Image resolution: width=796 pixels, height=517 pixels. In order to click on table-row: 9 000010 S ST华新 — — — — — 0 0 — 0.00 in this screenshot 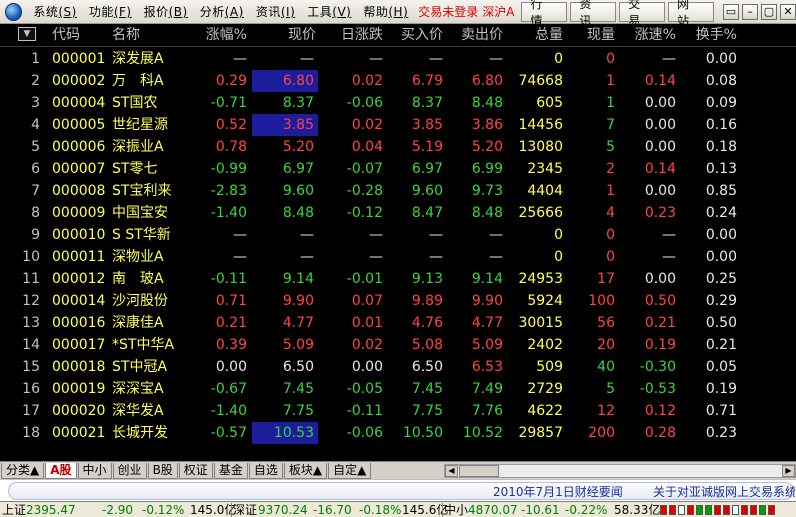, I will do `click(398, 235)`.